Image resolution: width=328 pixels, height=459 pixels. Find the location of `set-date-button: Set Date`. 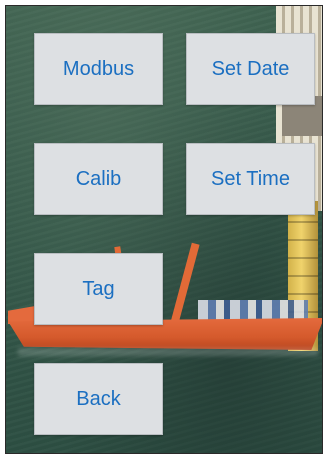

set-date-button: Set Date is located at coordinates (250, 69).